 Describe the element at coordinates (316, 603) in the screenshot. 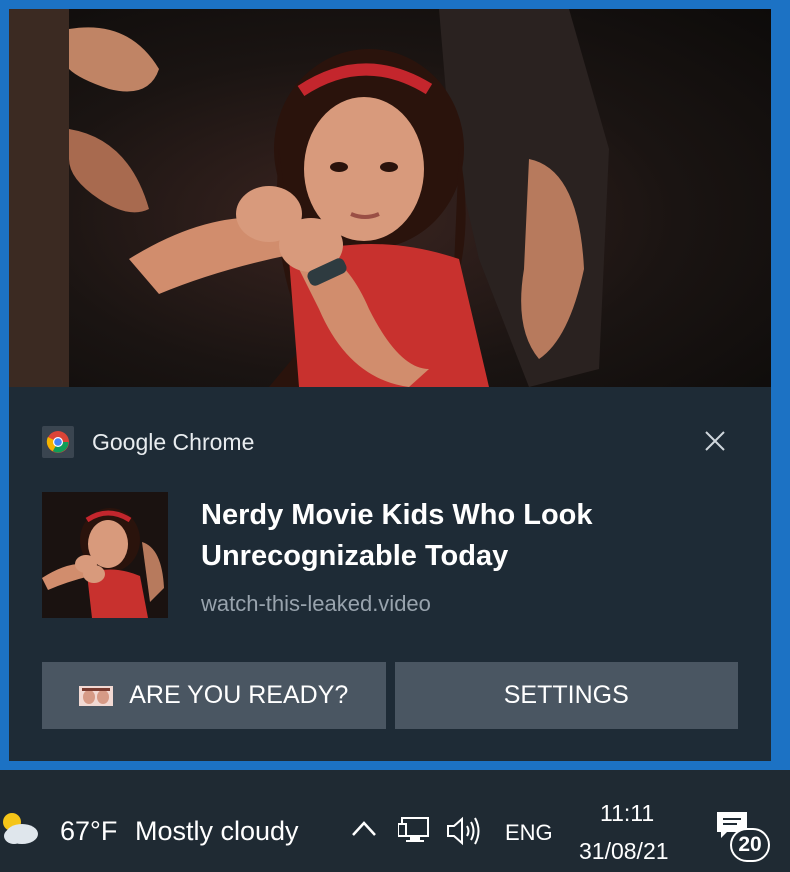

I see `notification-source: watch-this-leaked.video` at that location.